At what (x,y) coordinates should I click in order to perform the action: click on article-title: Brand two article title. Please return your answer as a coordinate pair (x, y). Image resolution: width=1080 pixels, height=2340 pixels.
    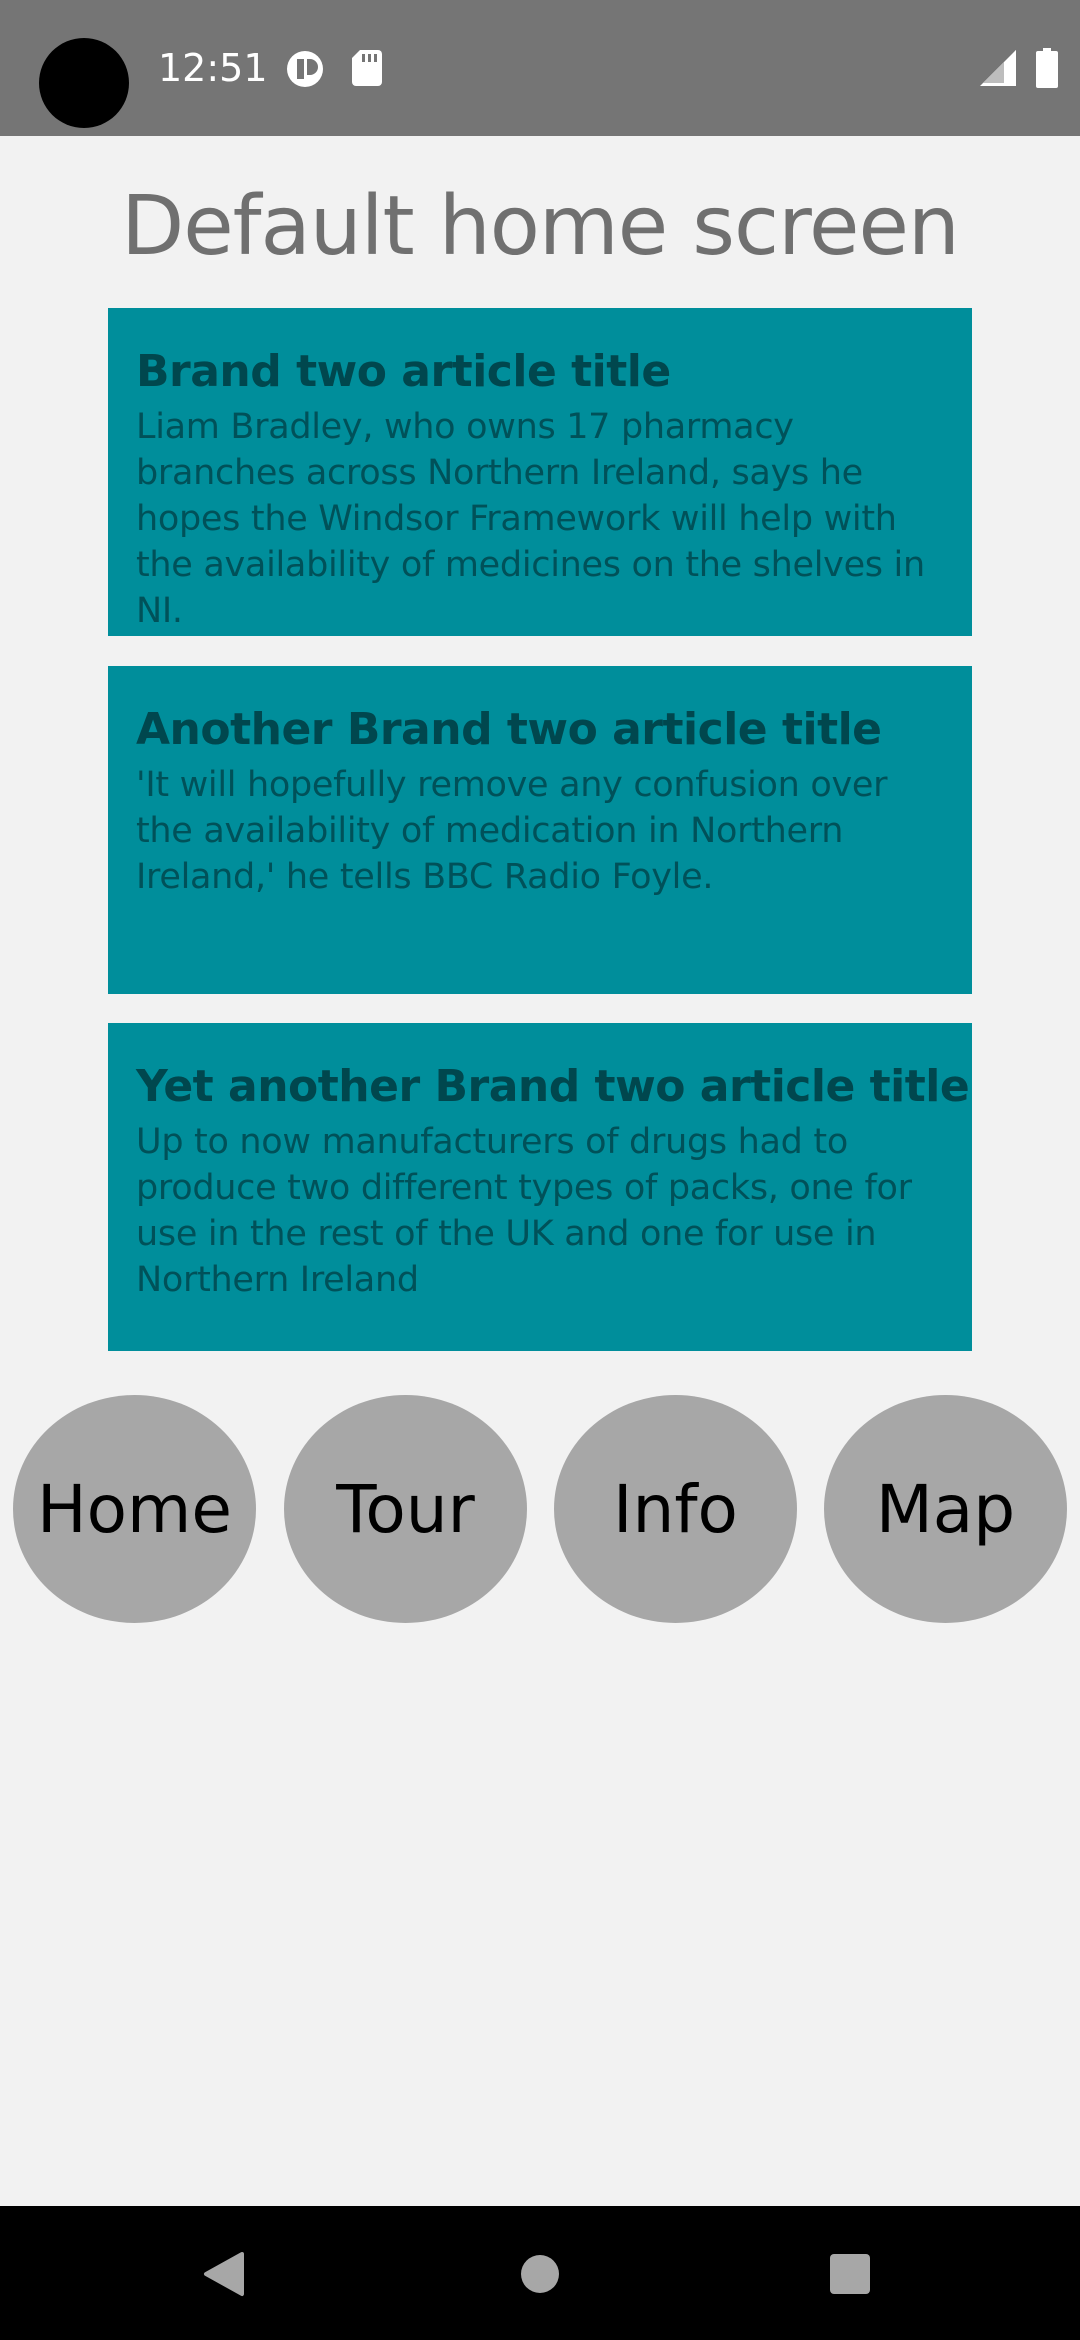
    Looking at the image, I should click on (403, 371).